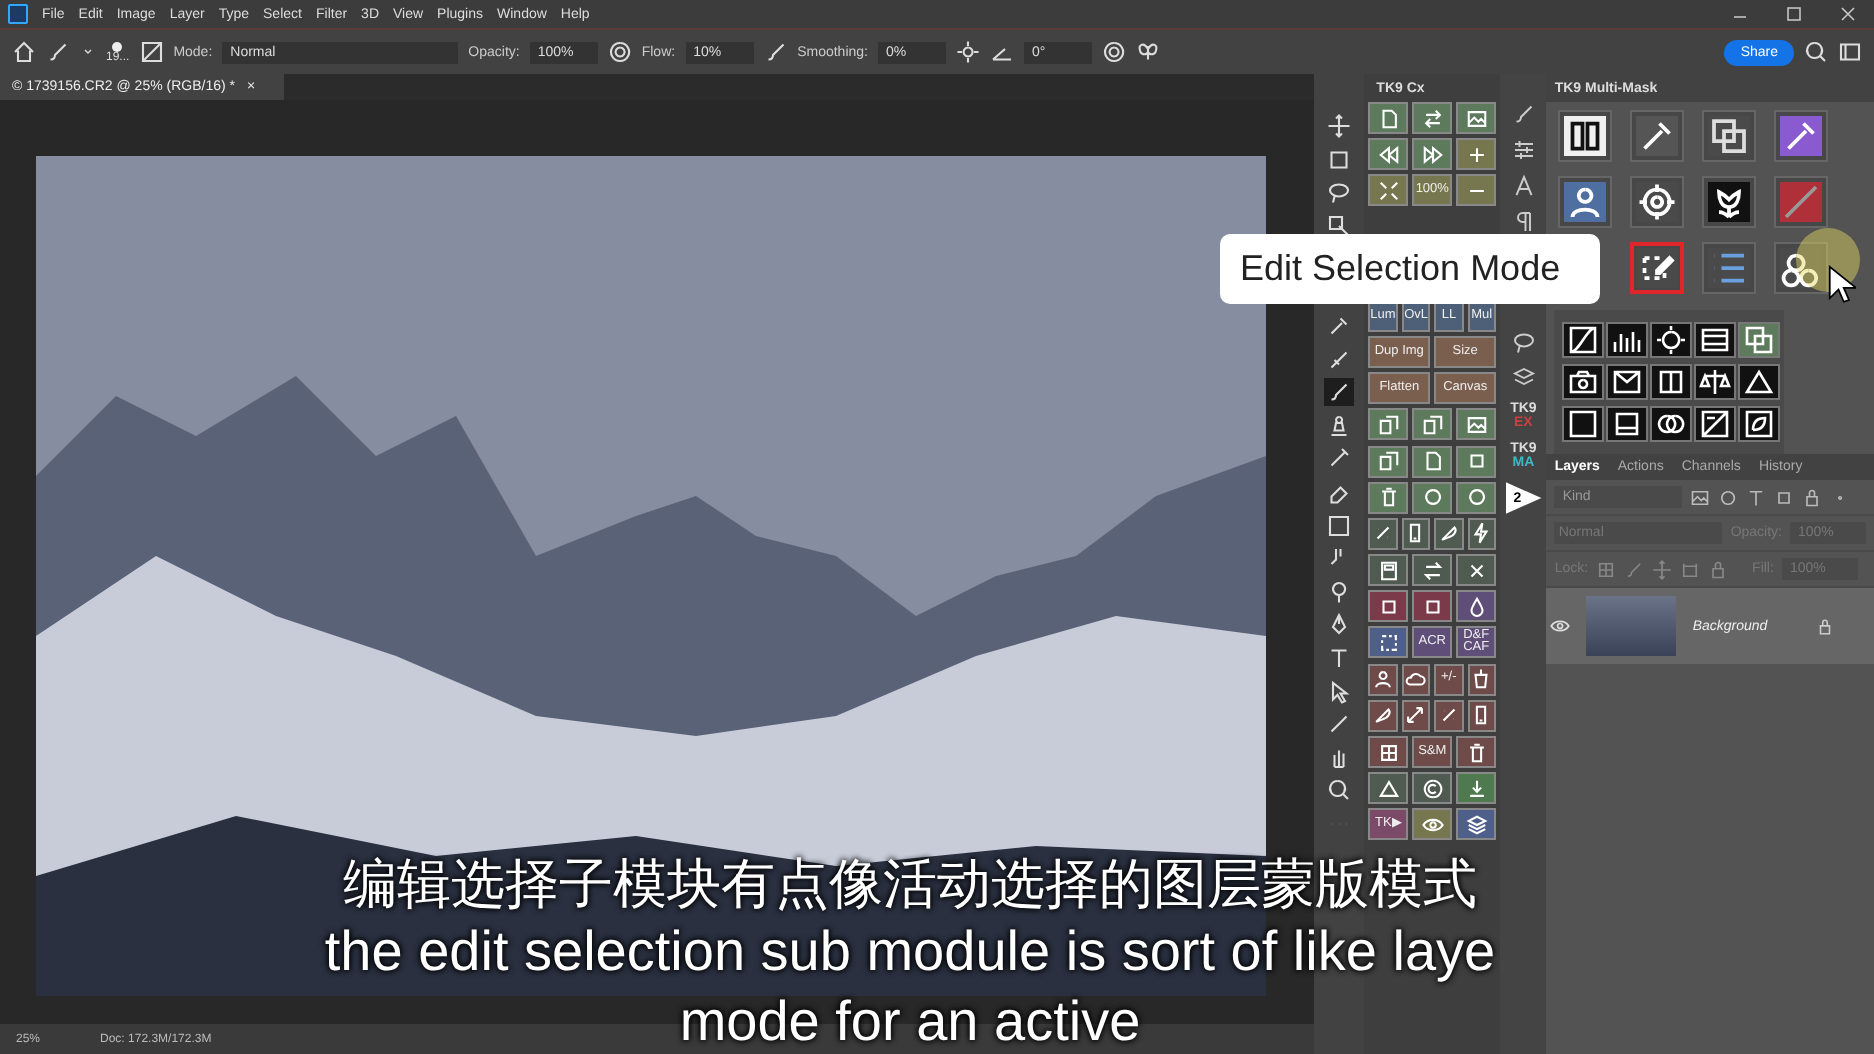 Image resolution: width=1874 pixels, height=1054 pixels. What do you see at coordinates (1715, 382) in the screenshot?
I see `balance-icon` at bounding box center [1715, 382].